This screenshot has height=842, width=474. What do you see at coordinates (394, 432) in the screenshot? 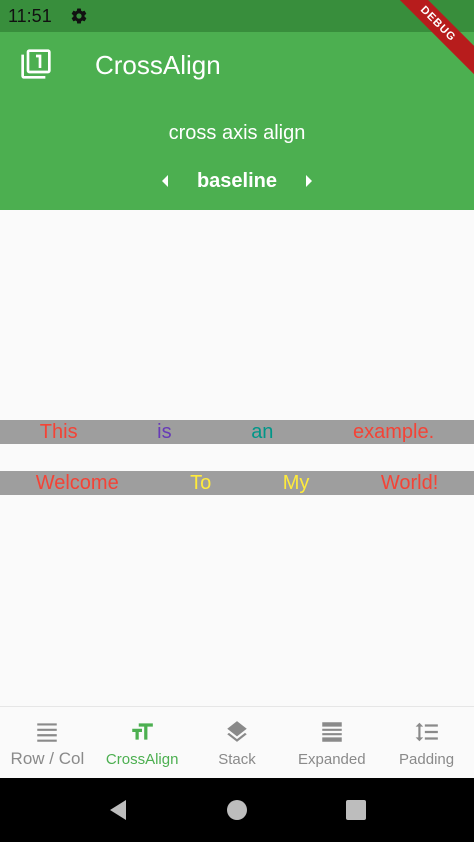
I see `word-example: example.` at bounding box center [394, 432].